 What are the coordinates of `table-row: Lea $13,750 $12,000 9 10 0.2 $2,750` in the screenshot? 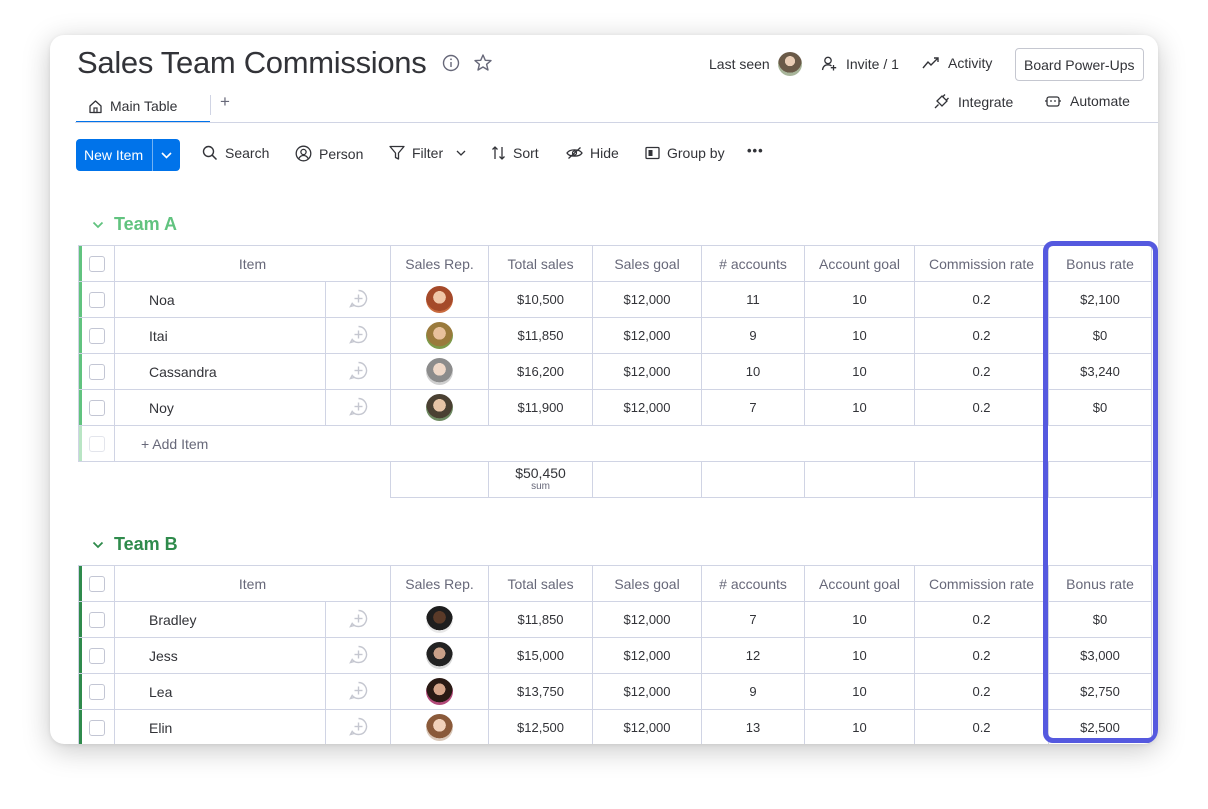 It's located at (615, 691).